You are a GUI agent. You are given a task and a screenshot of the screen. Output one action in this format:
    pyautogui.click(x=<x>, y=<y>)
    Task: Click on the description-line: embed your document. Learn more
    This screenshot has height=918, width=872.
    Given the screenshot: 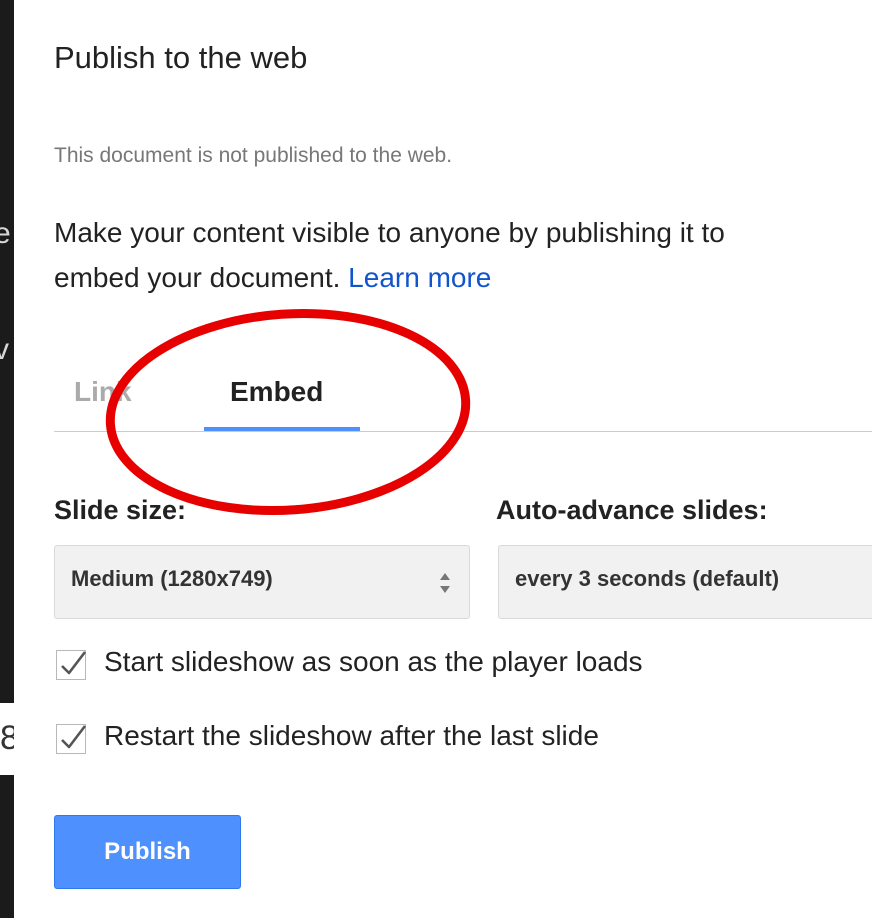 What is the action you would take?
    pyautogui.click(x=463, y=277)
    